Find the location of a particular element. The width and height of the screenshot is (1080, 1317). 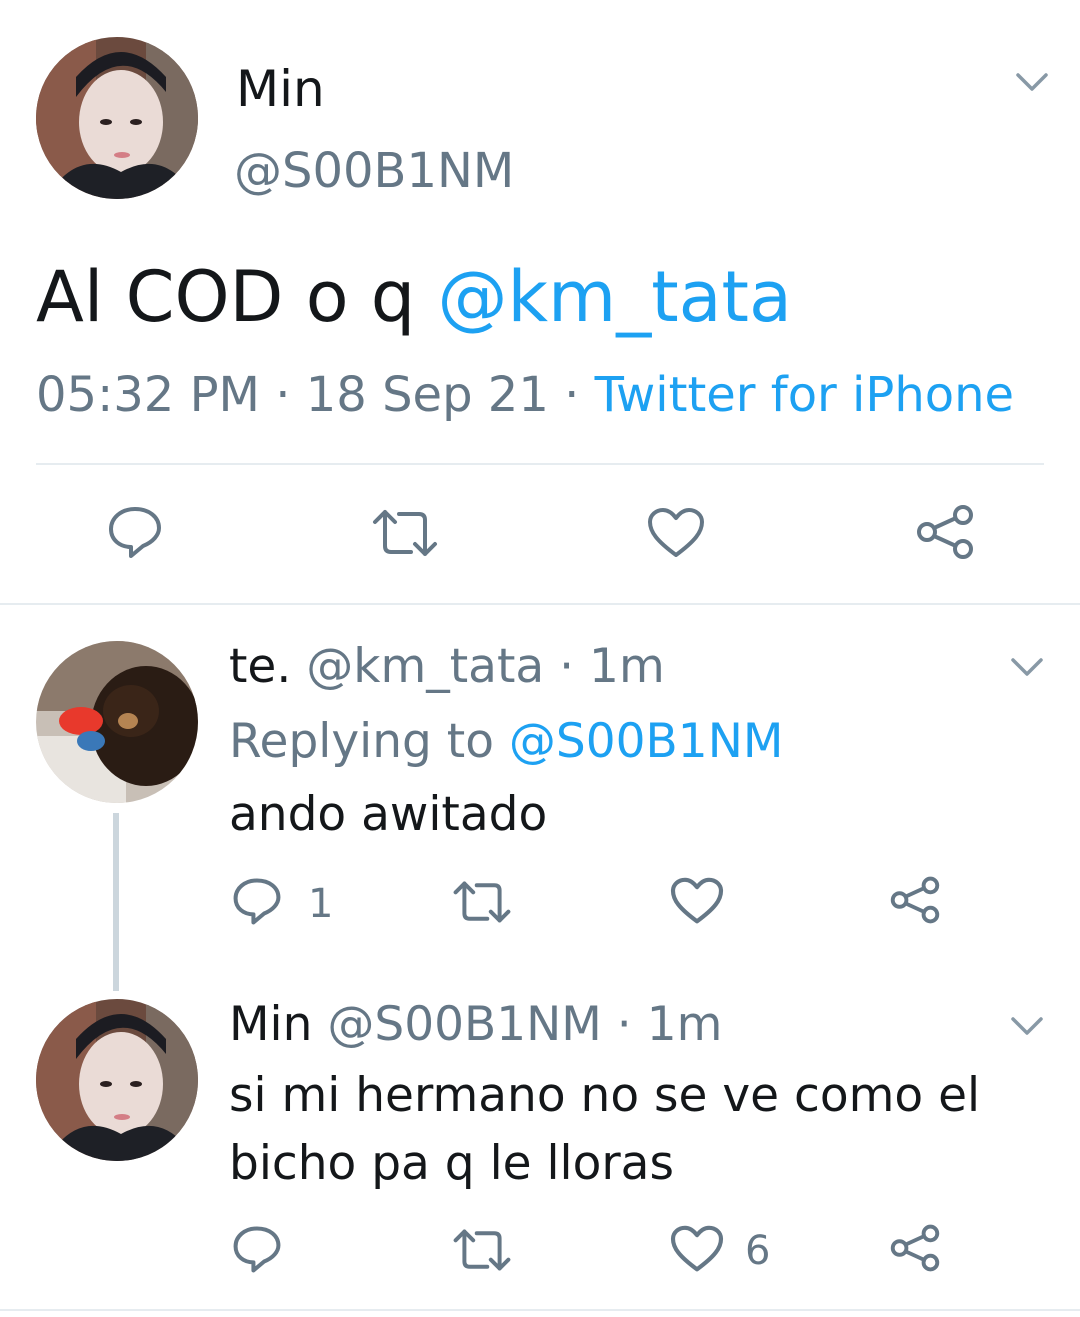

tweet-source: Twitter for iPhone is located at coordinates (804, 395).